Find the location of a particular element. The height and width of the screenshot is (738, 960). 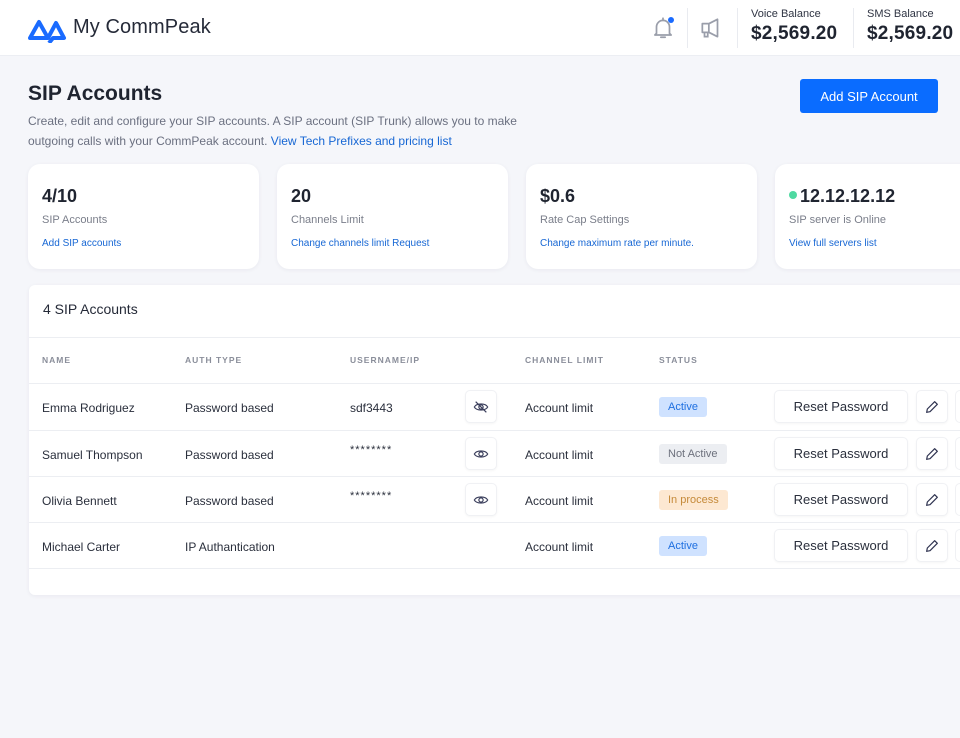

card-label: SIP server is Online is located at coordinates (838, 220).